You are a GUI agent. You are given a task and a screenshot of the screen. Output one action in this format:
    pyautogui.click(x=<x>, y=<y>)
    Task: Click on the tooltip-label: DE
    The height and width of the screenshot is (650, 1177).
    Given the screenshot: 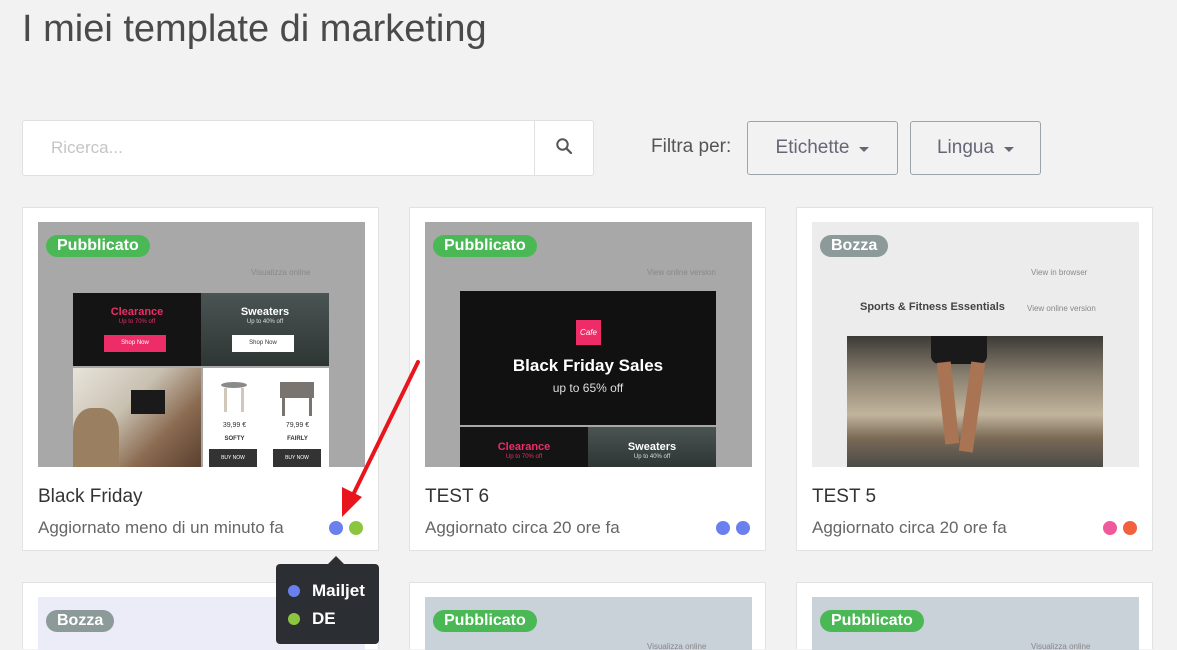 What is the action you would take?
    pyautogui.click(x=324, y=618)
    